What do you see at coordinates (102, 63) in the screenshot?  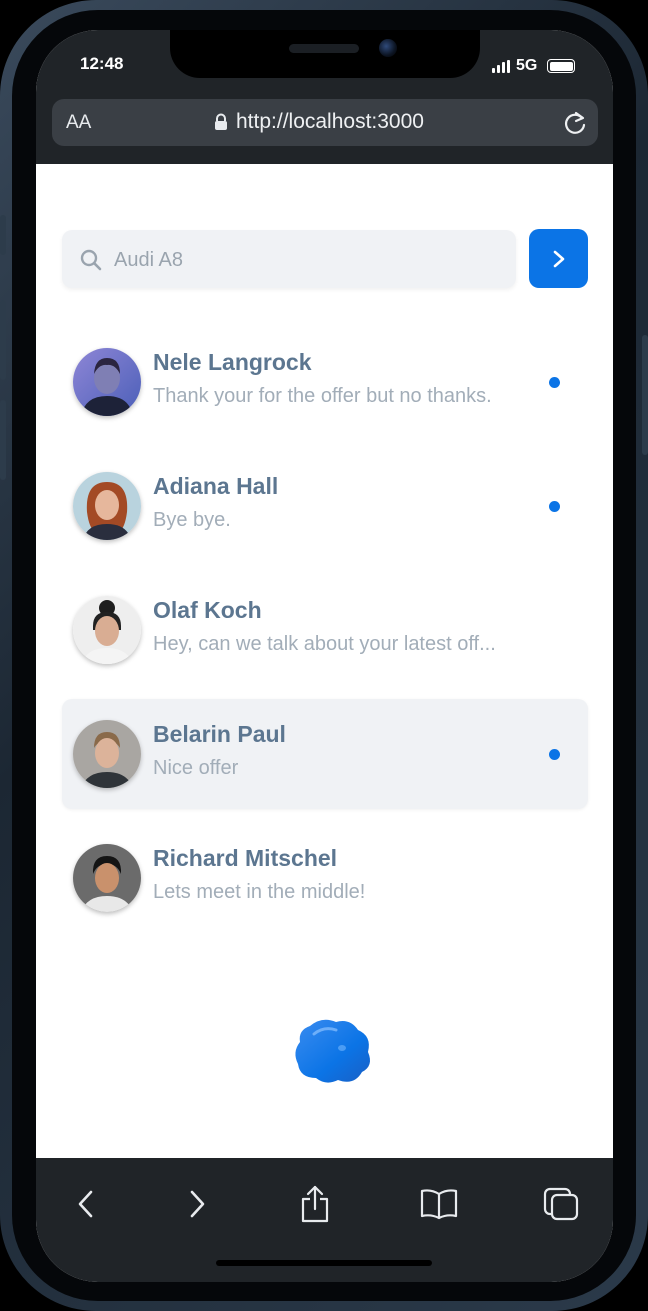 I see `status-time: 12:48` at bounding box center [102, 63].